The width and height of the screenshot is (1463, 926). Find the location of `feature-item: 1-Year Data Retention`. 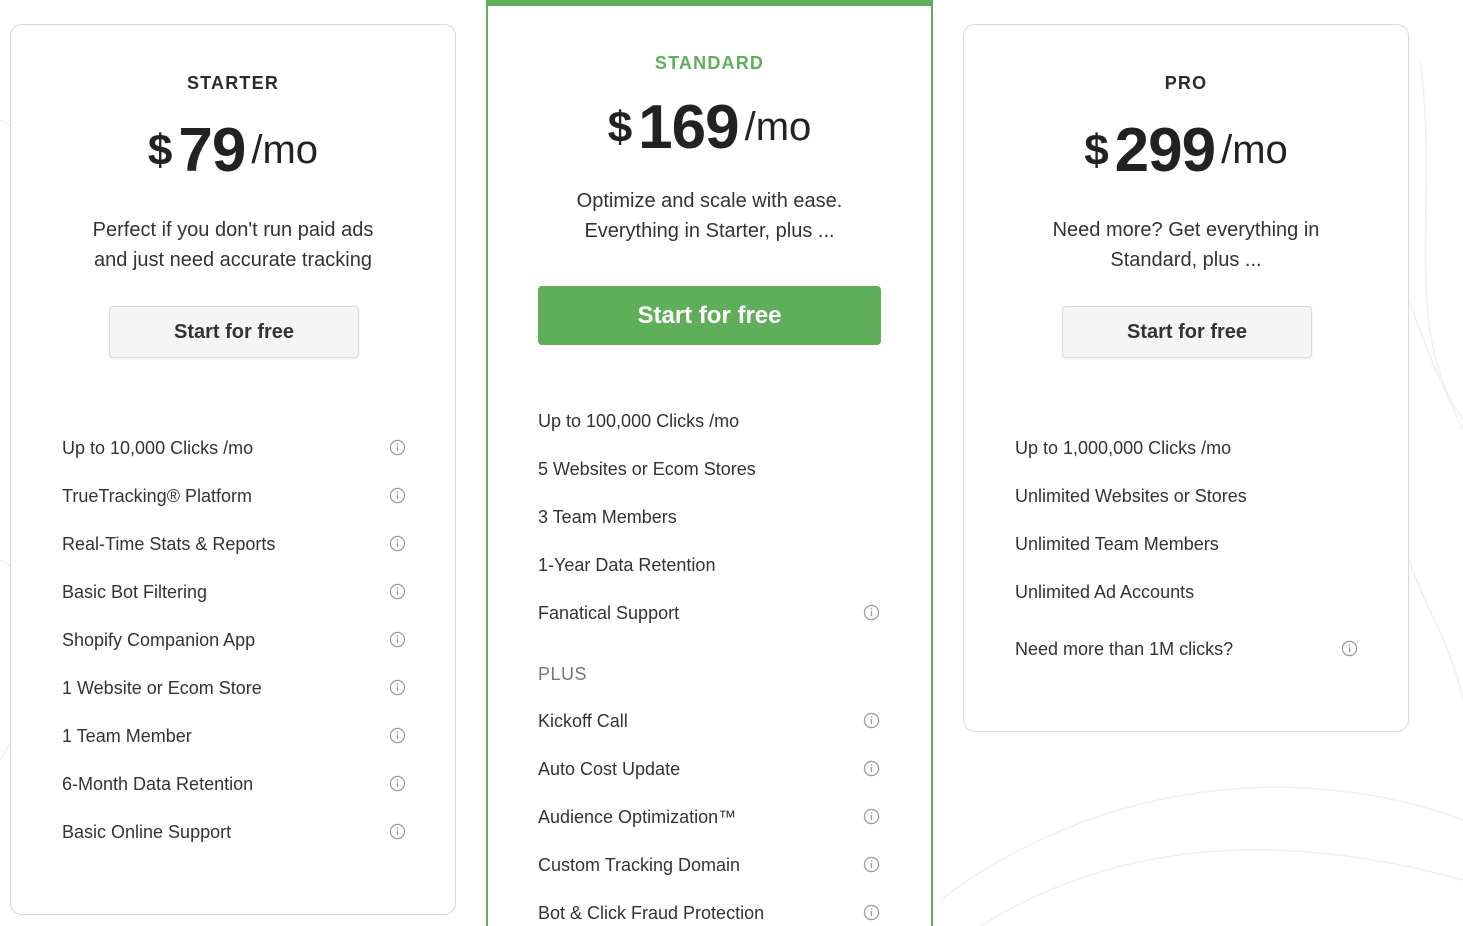

feature-item: 1-Year Data Retention is located at coordinates (734, 565).